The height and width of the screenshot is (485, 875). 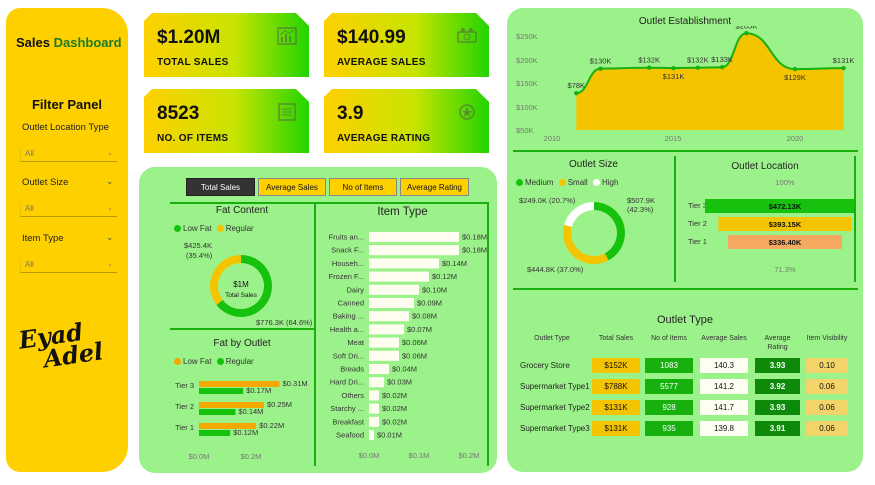 What do you see at coordinates (351, 303) in the screenshot?
I see `item-type-label: Canned` at bounding box center [351, 303].